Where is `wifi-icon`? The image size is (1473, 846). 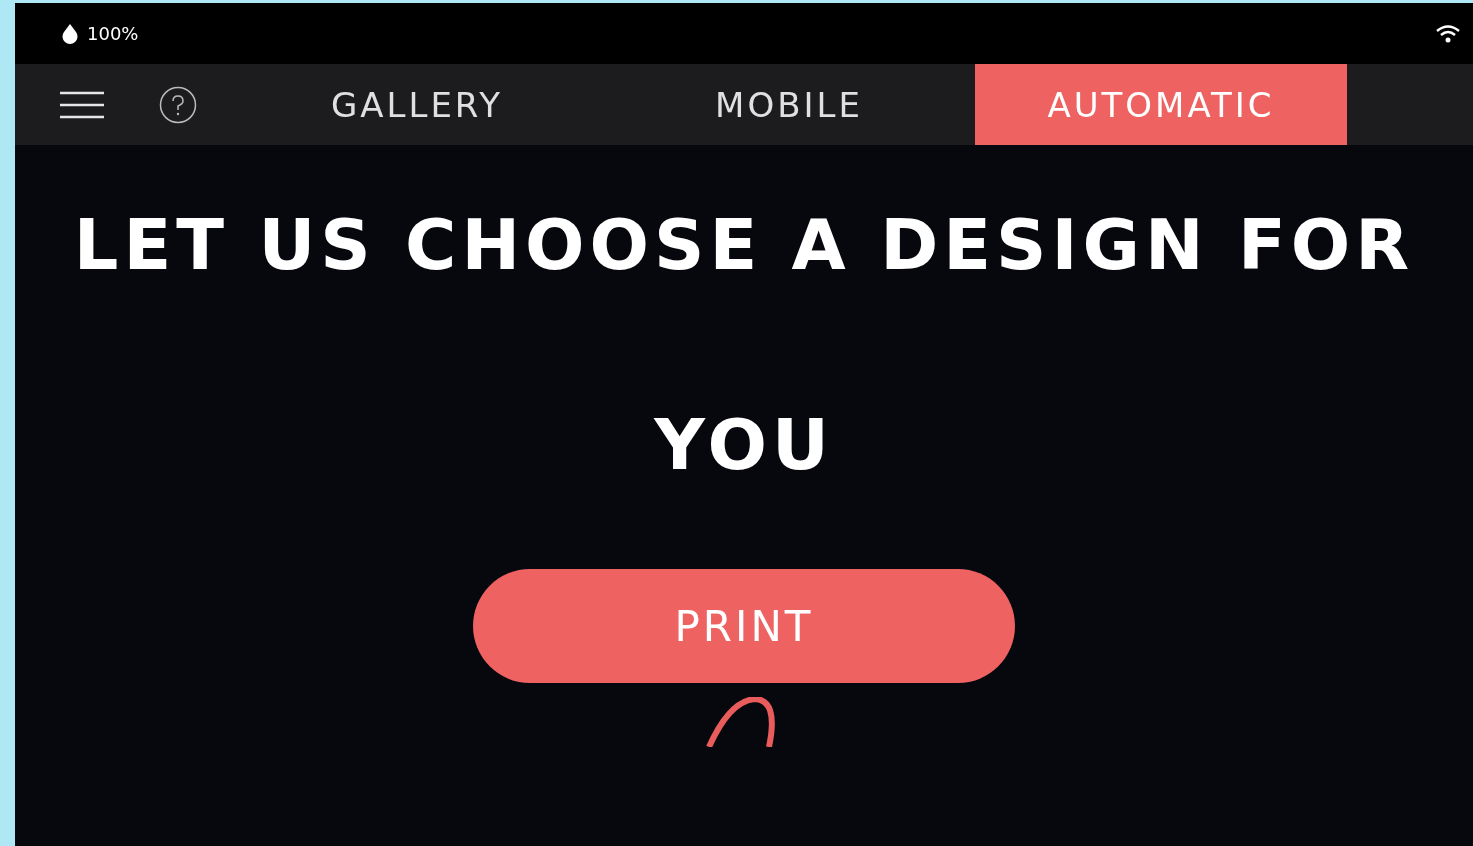 wifi-icon is located at coordinates (1448, 33).